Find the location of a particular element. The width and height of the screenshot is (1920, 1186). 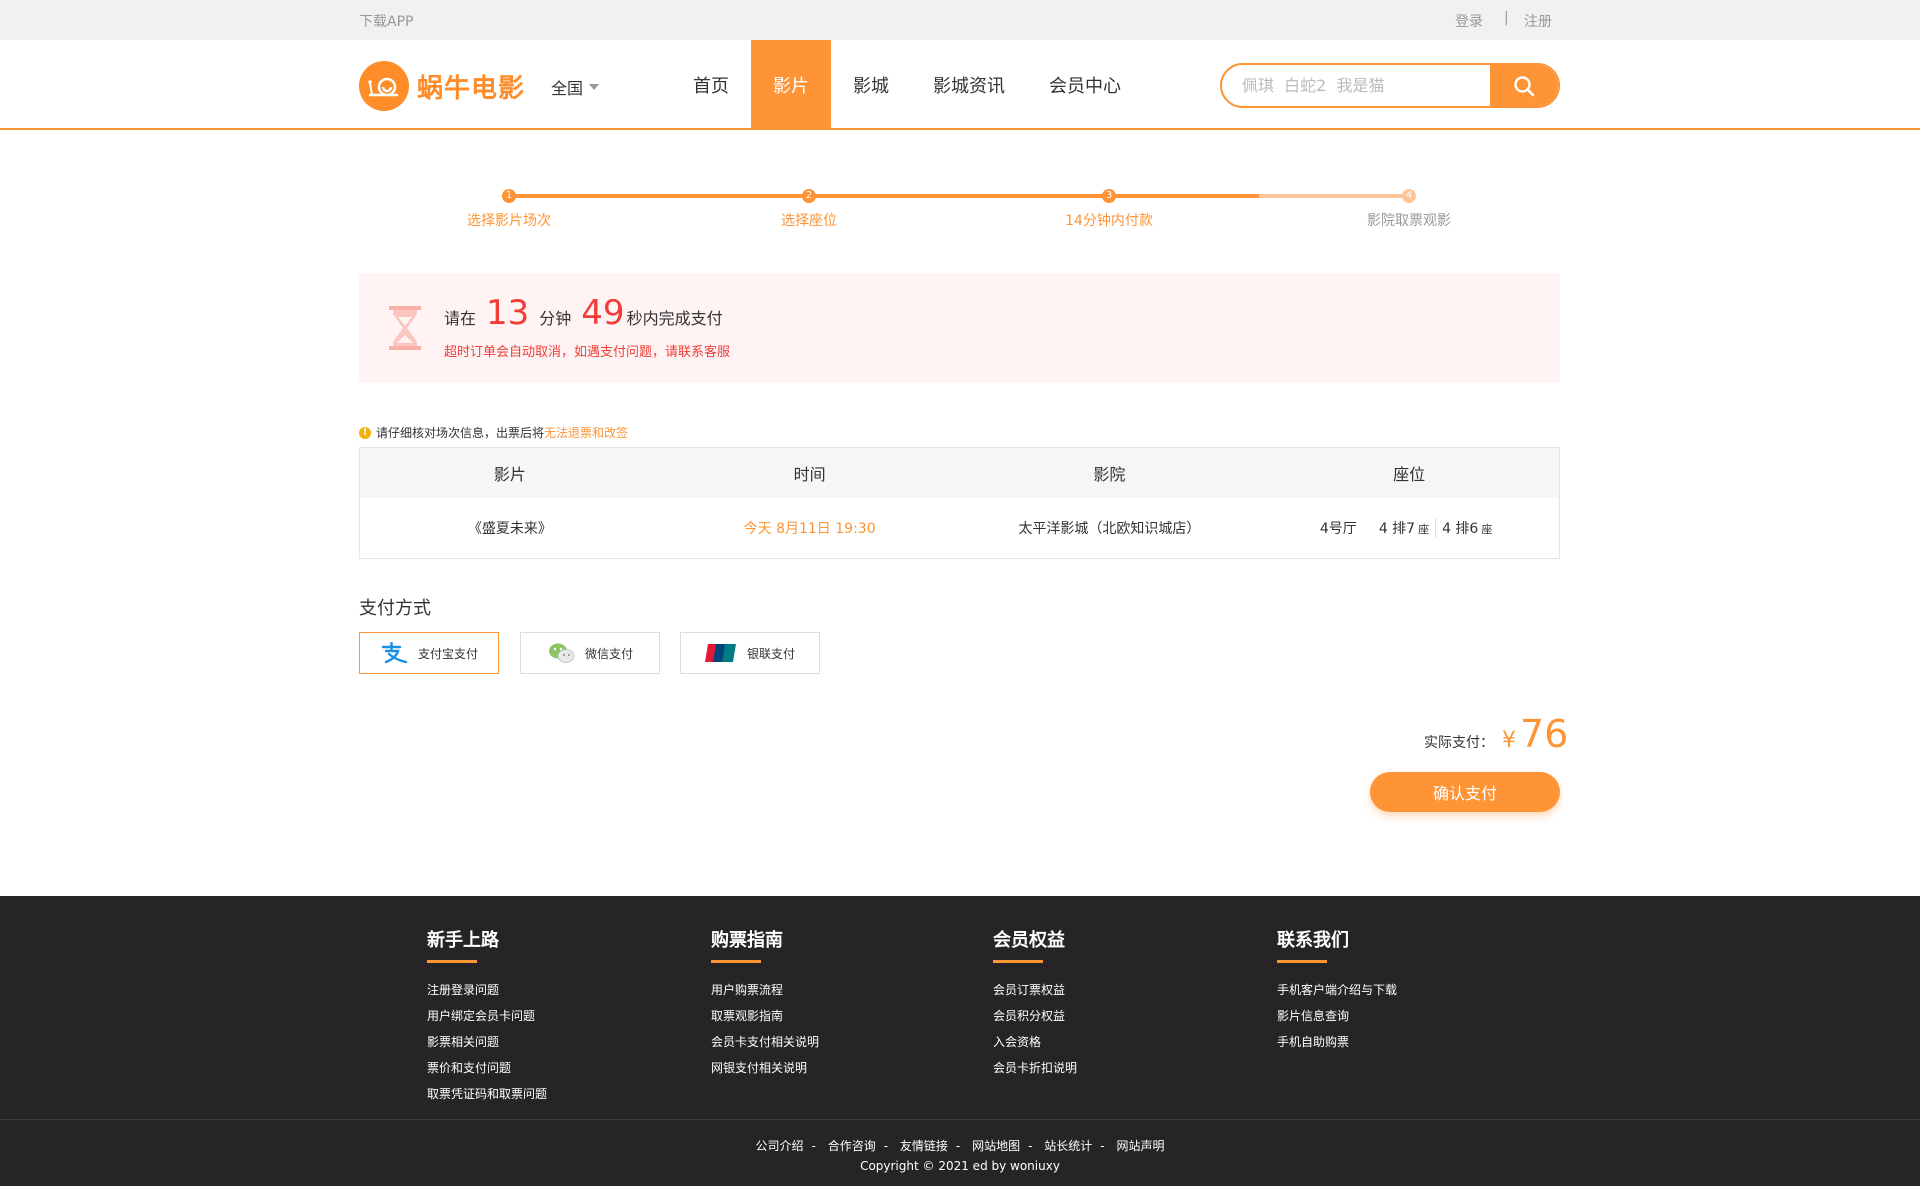

footer-link: 手机自助购票 is located at coordinates (1407, 1042).